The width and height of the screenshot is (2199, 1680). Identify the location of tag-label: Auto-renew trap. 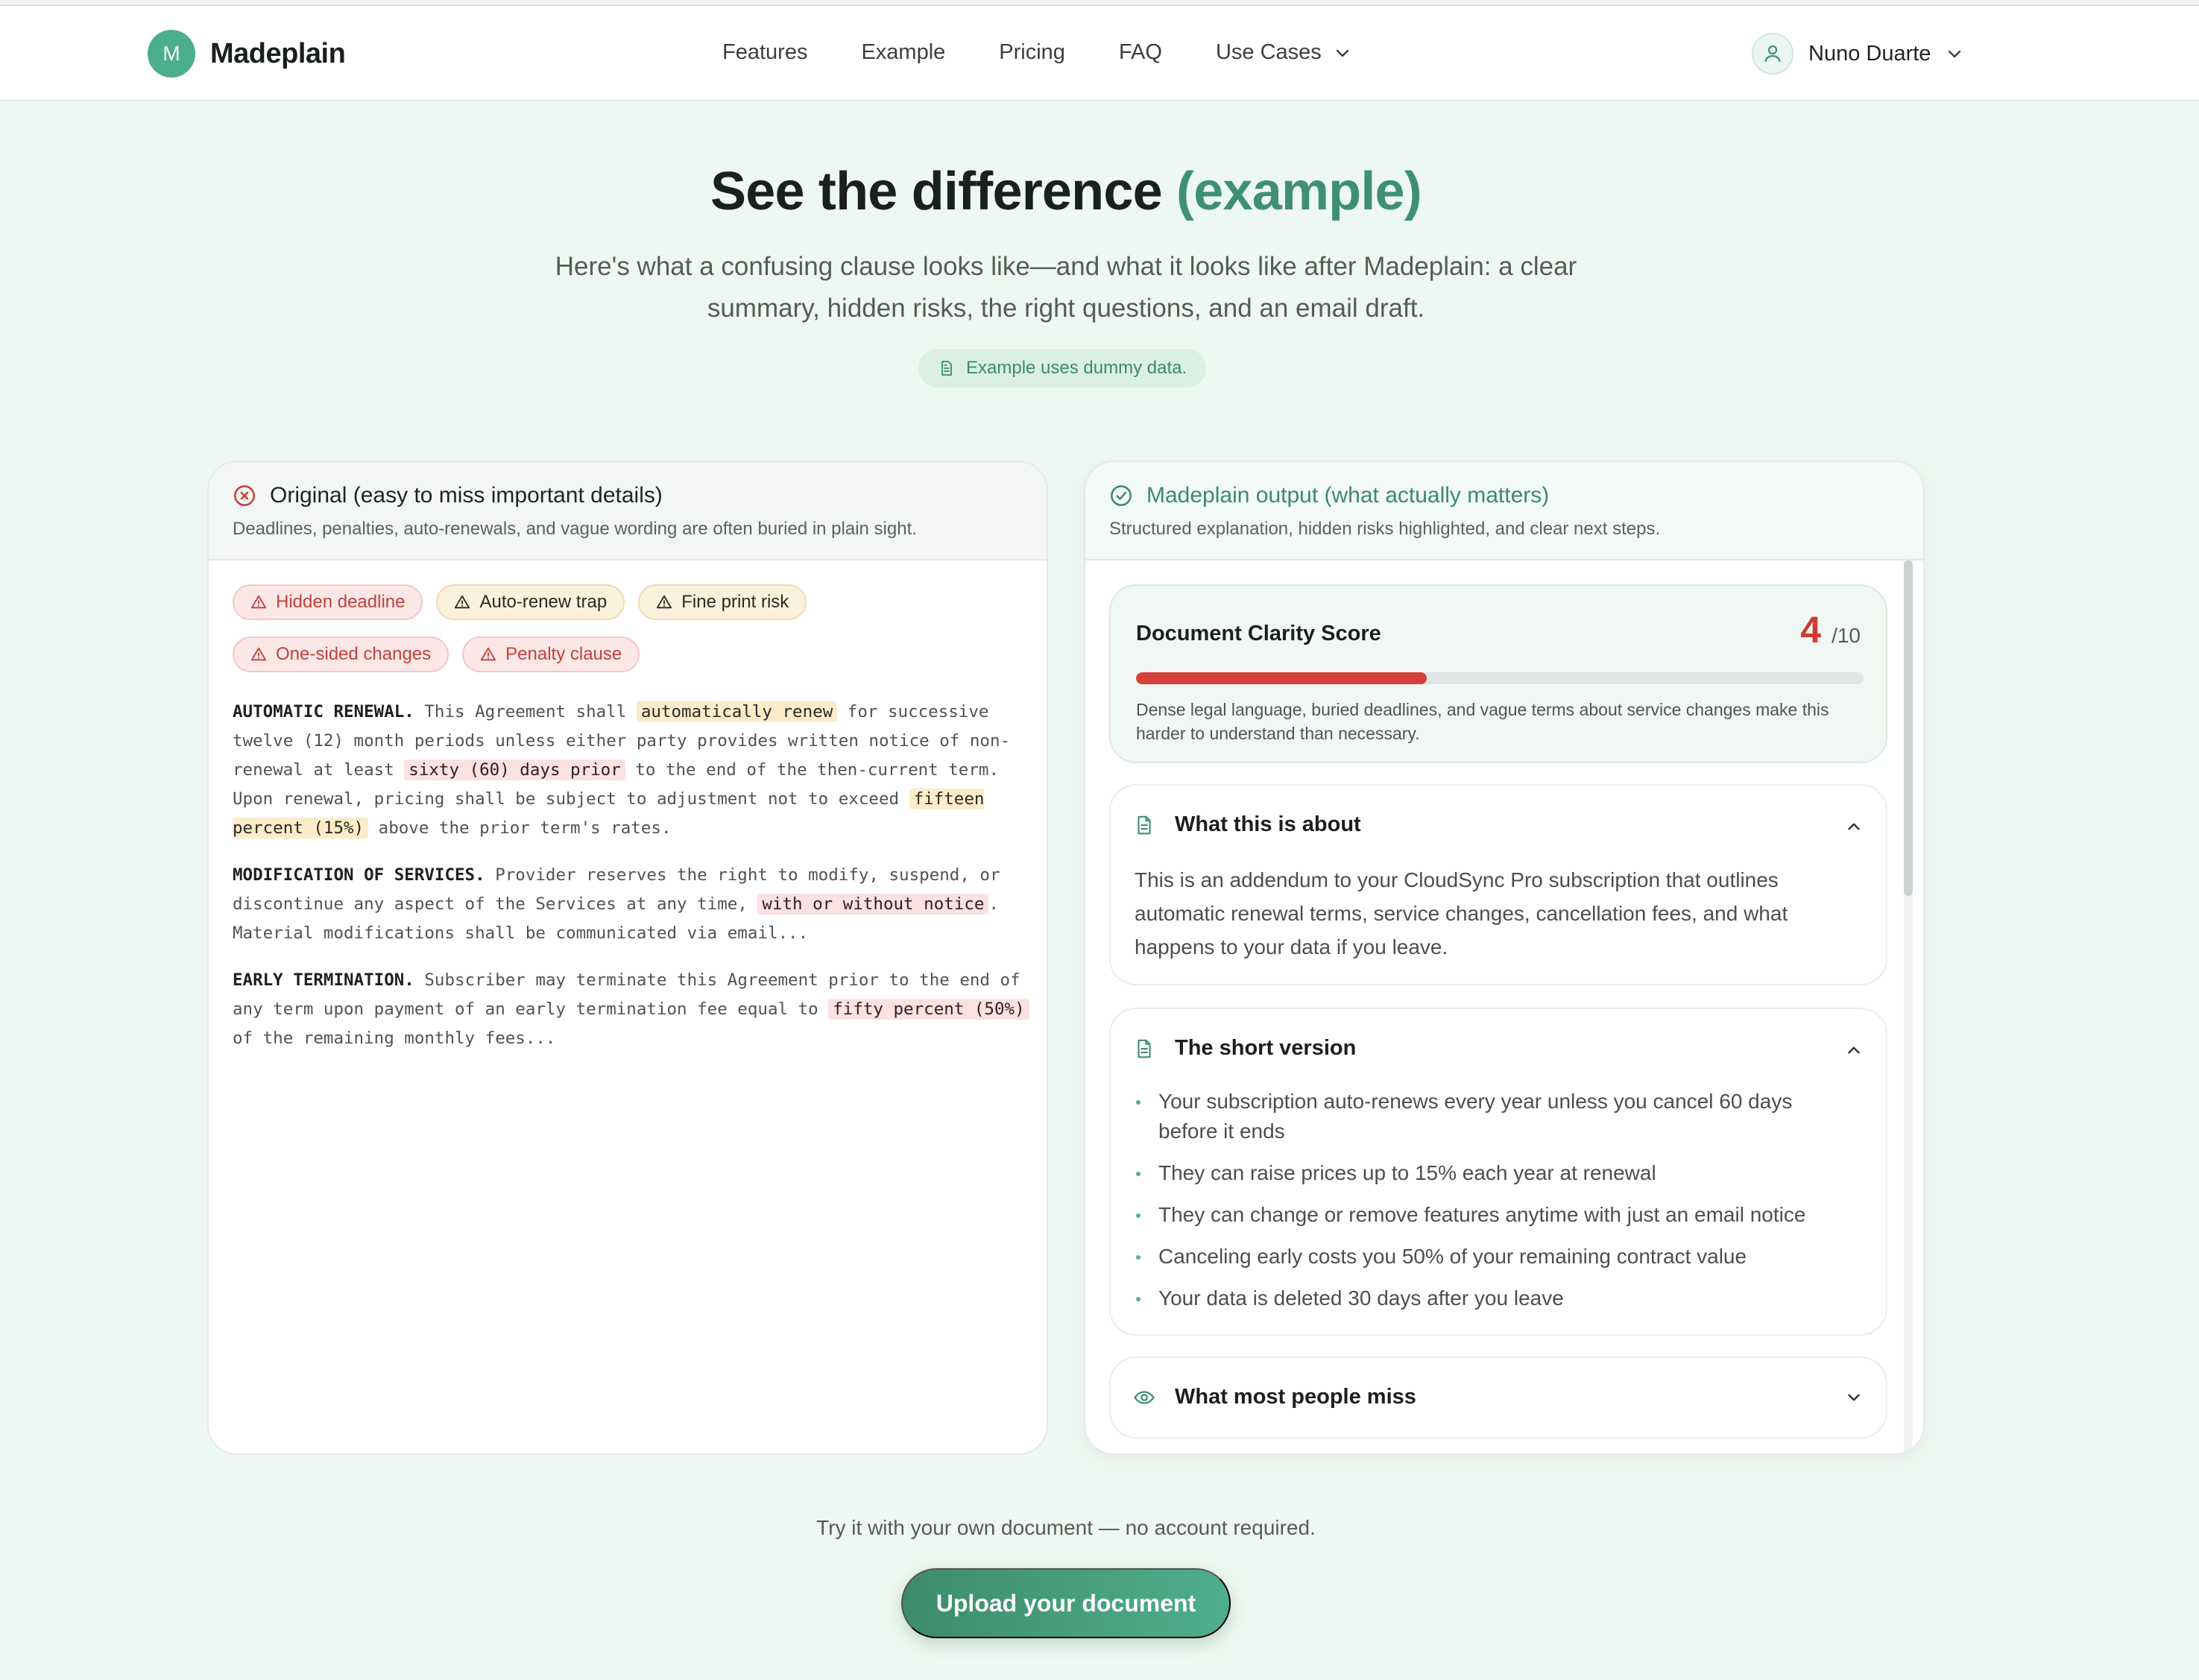
(543, 602).